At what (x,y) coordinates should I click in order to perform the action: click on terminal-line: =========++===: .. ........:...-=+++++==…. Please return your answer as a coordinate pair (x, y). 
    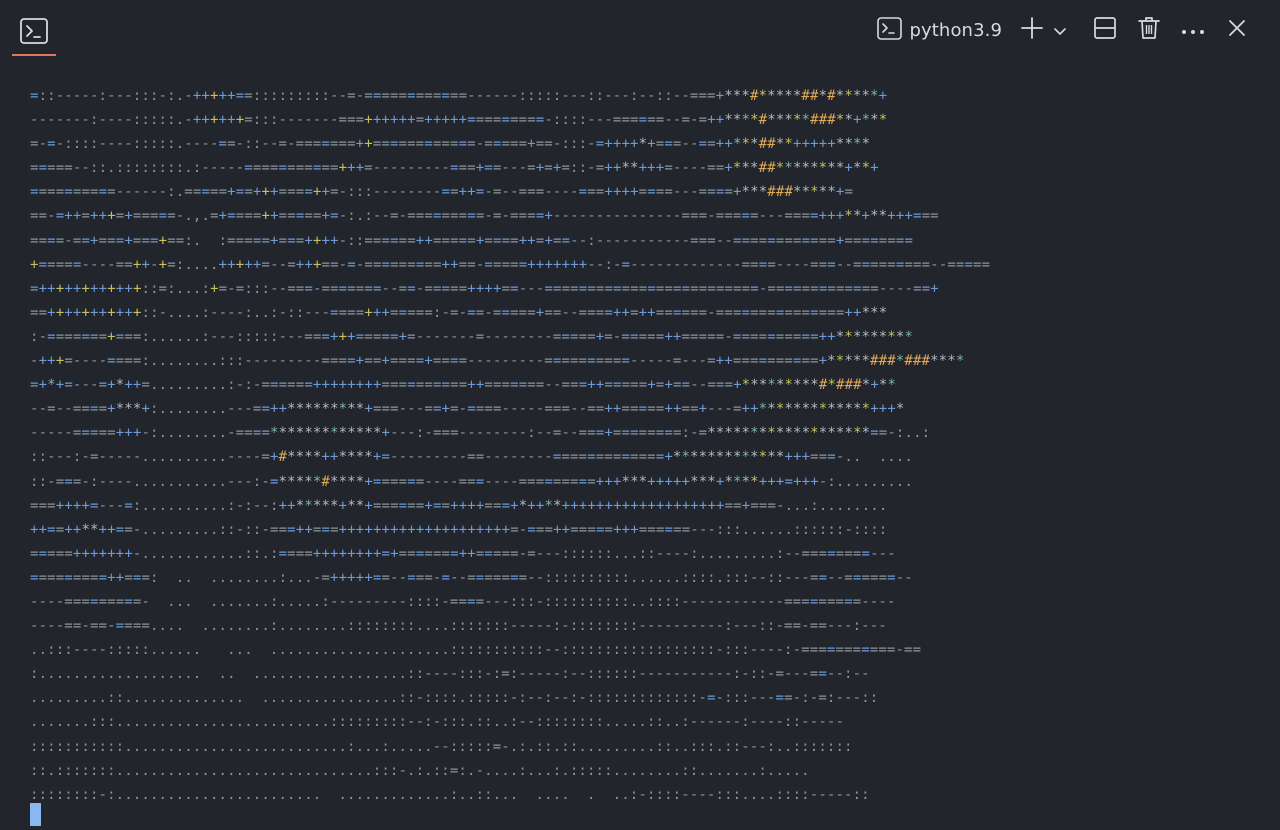
    Looking at the image, I should click on (471, 577).